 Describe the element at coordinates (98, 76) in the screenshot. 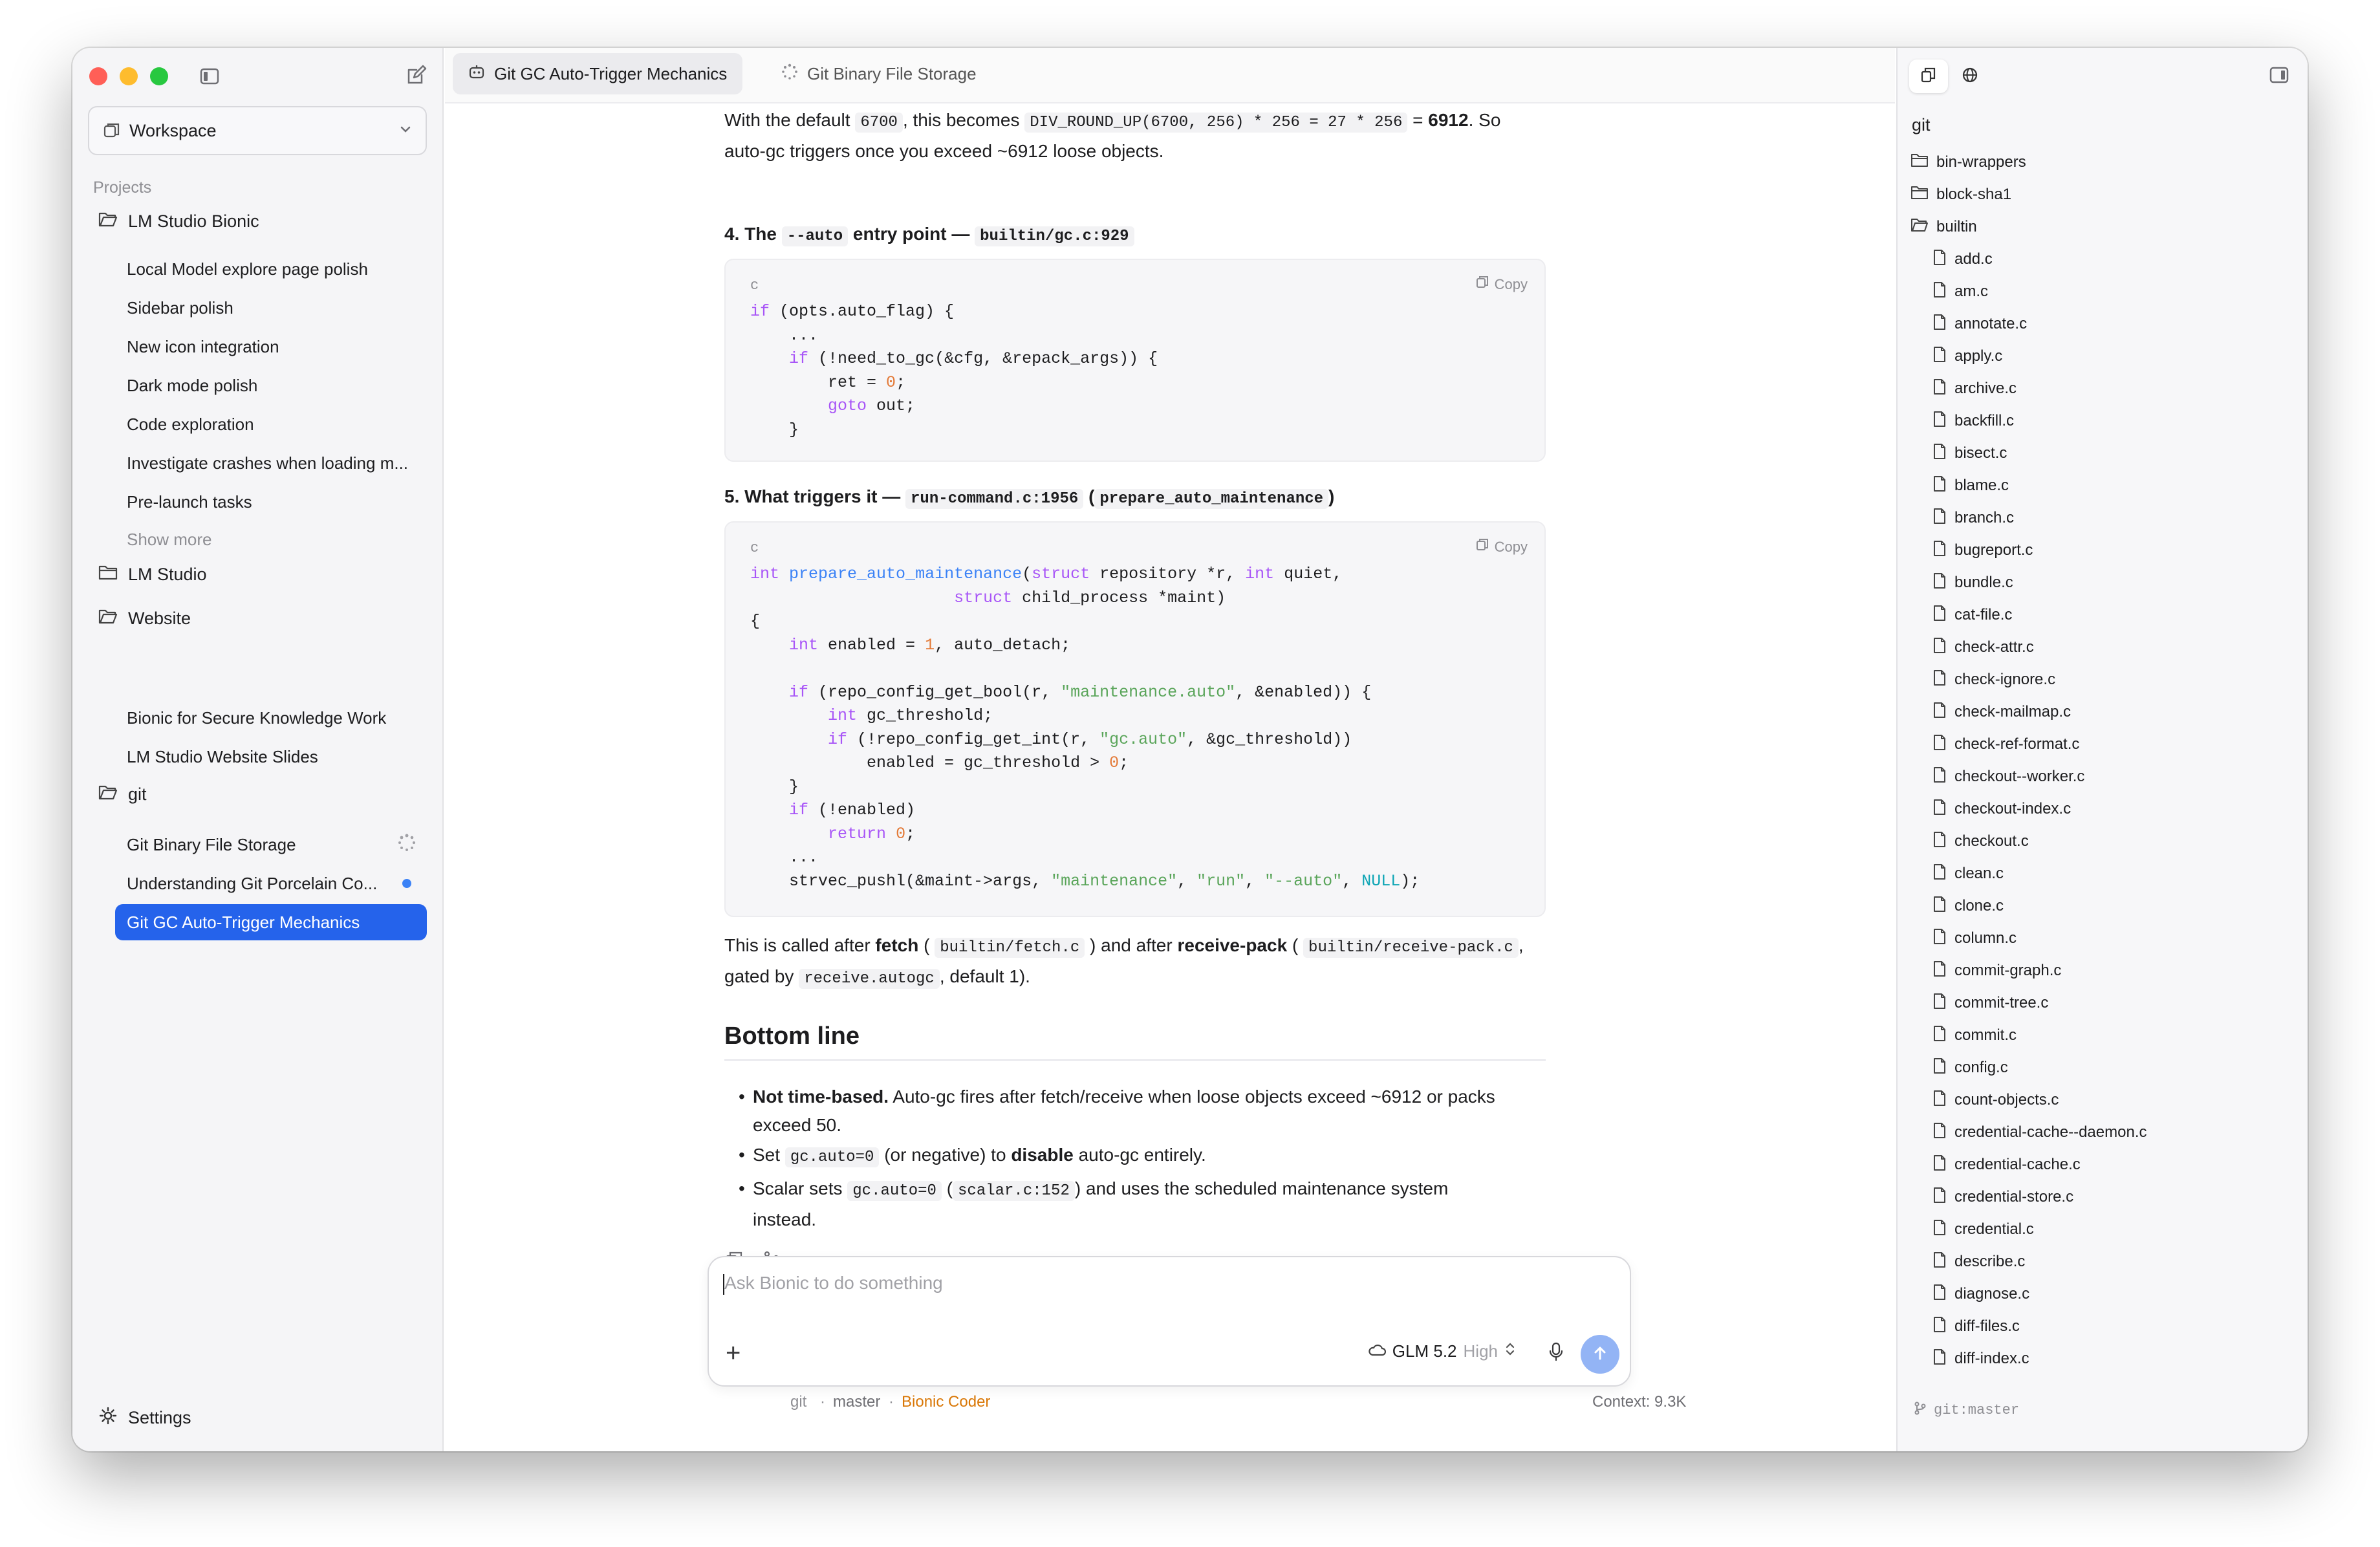

I see `close-window-button` at that location.